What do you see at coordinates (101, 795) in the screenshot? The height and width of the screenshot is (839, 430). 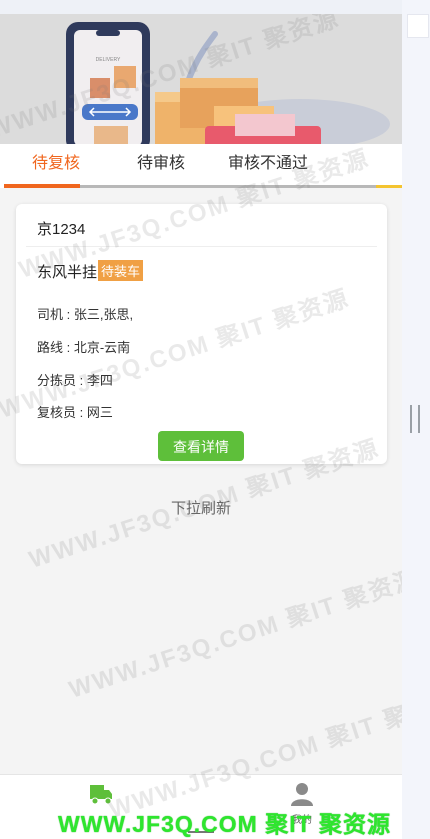 I see `truck-icon` at bounding box center [101, 795].